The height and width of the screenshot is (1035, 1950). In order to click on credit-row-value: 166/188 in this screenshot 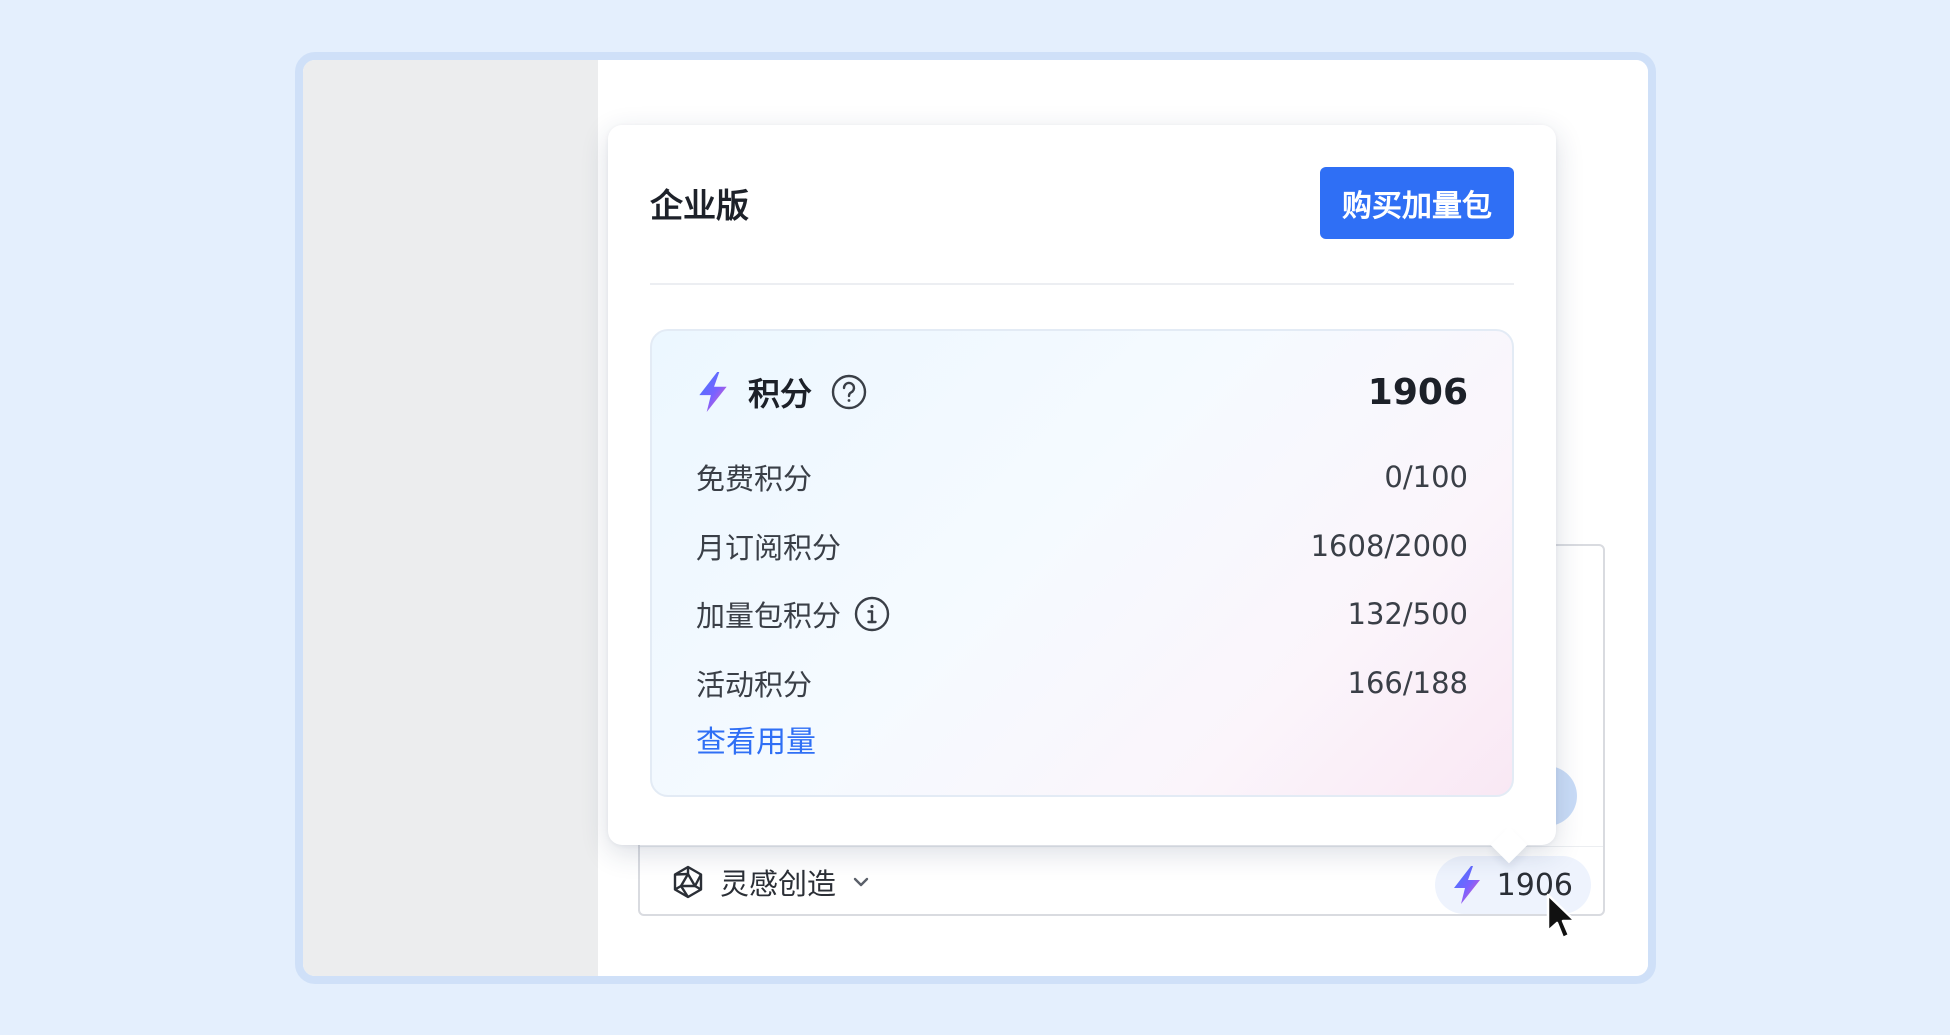, I will do `click(1407, 682)`.